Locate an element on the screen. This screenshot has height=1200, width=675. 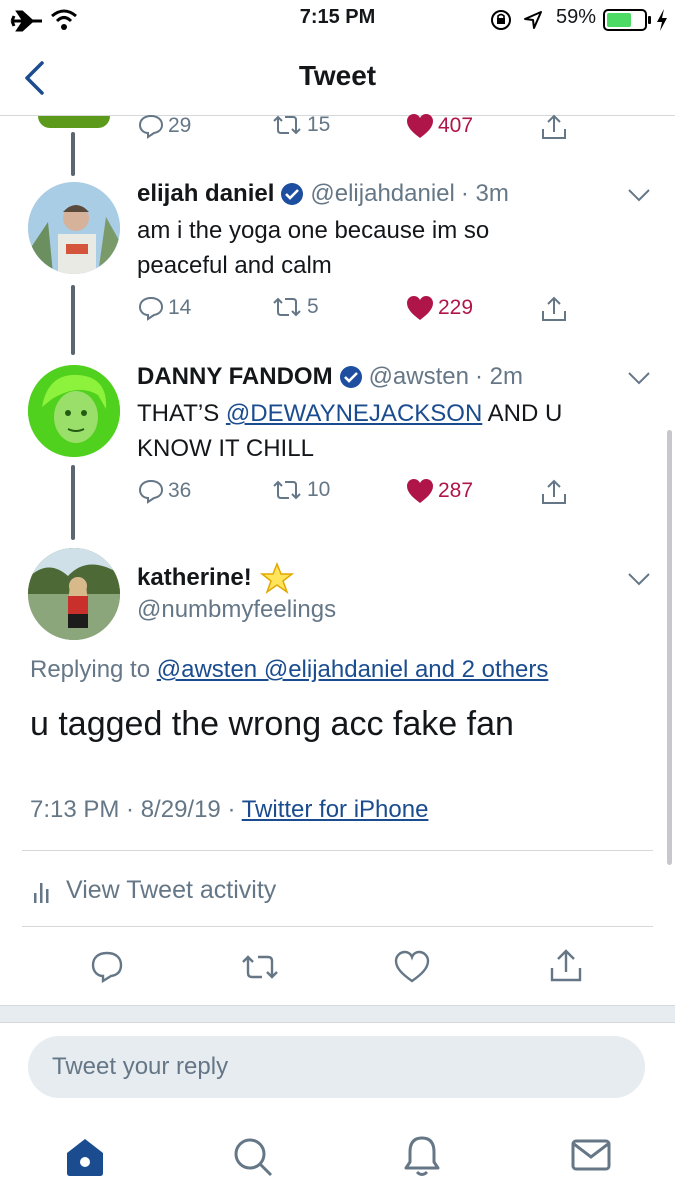
activity-bars-icon is located at coordinates (41, 892).